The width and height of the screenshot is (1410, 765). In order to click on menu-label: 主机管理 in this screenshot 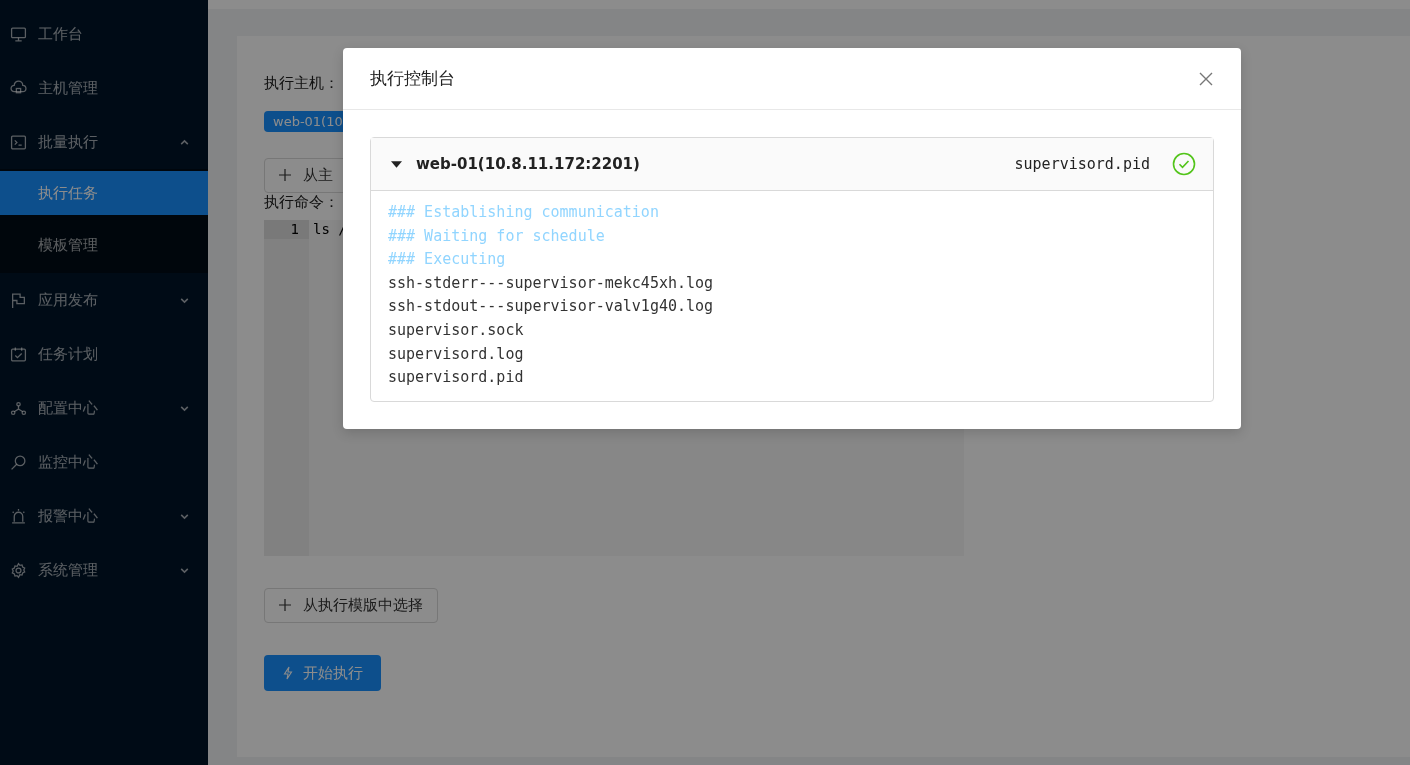, I will do `click(68, 88)`.